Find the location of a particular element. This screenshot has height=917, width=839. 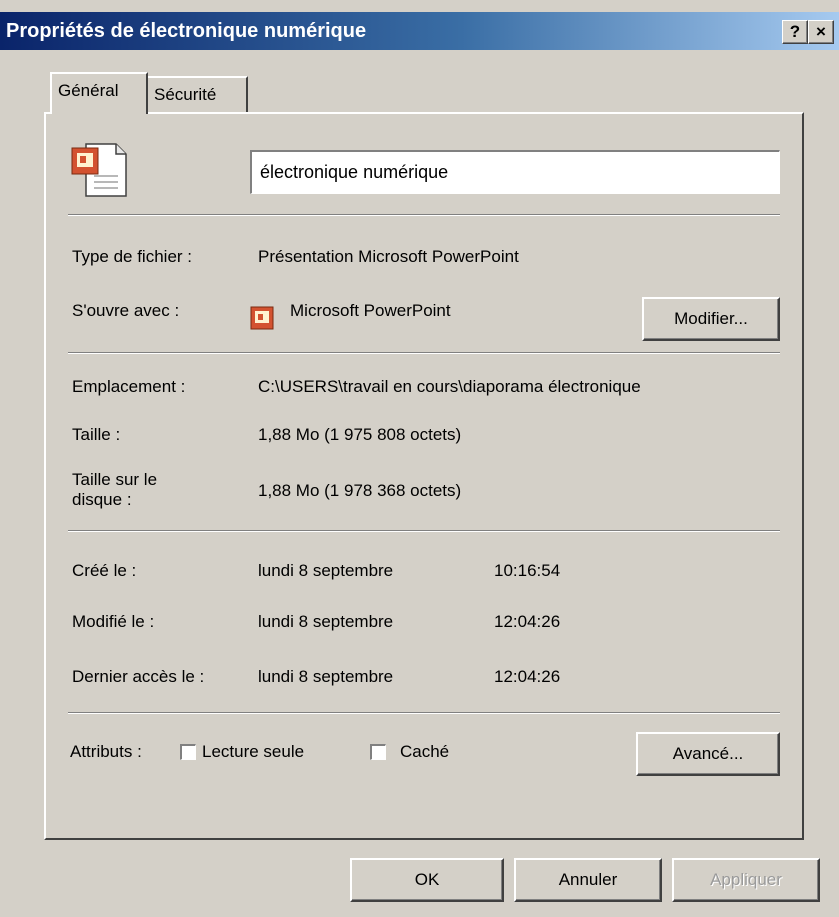

cancel-button: Annuler is located at coordinates (588, 880).